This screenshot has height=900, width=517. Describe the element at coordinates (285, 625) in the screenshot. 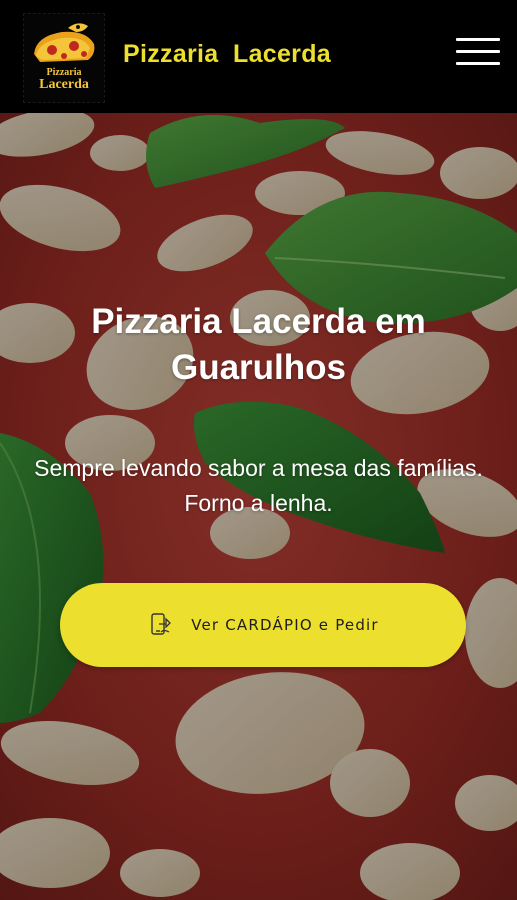

I see `view-menu-order-label: Ver CARDÁPIO e Pedir` at that location.